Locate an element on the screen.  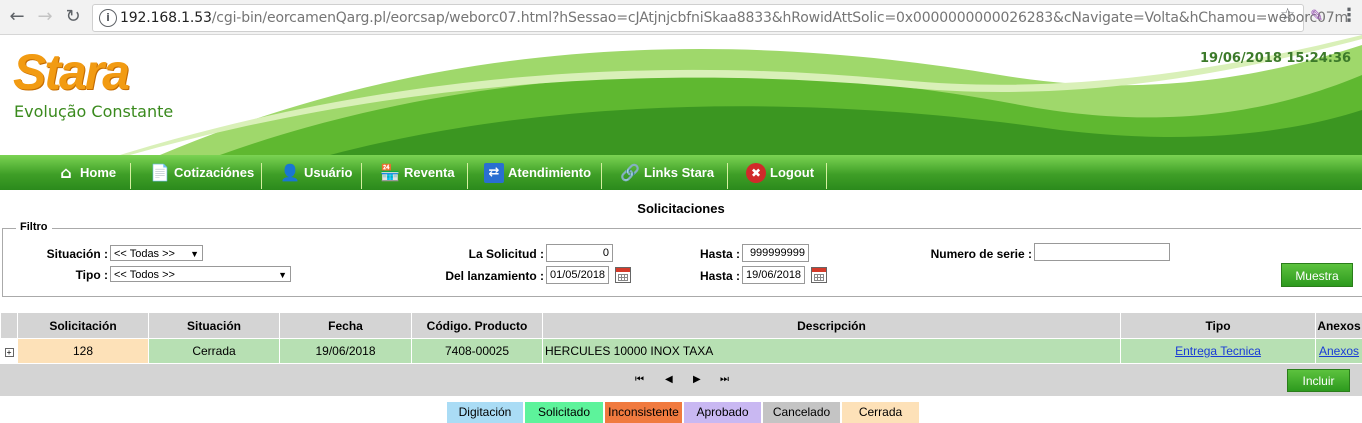
cell-descripcion: HERCULES 10000 INOX TAXA is located at coordinates (832, 351).